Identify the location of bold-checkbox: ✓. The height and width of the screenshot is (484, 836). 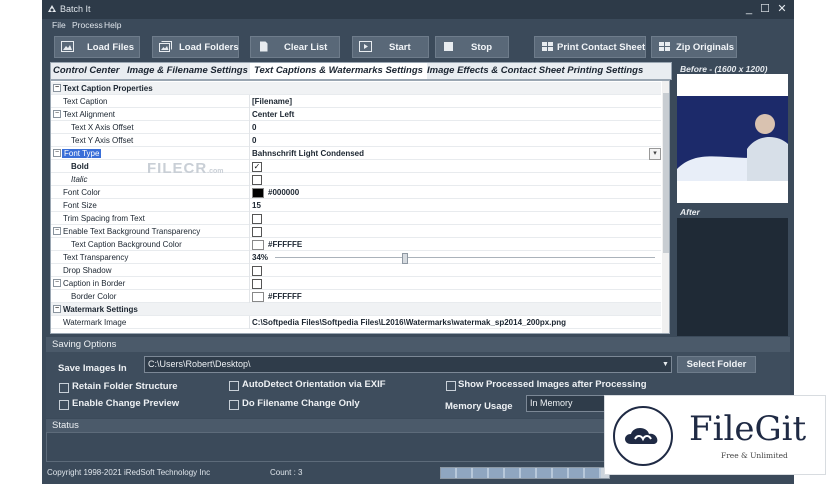
(257, 167).